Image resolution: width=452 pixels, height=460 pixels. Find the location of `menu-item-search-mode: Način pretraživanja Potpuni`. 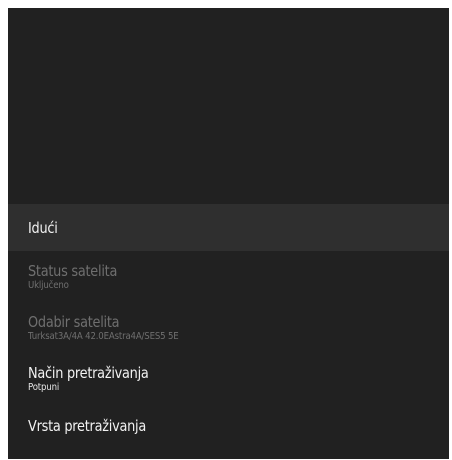

menu-item-search-mode: Način pretraživanja Potpuni is located at coordinates (228, 378).